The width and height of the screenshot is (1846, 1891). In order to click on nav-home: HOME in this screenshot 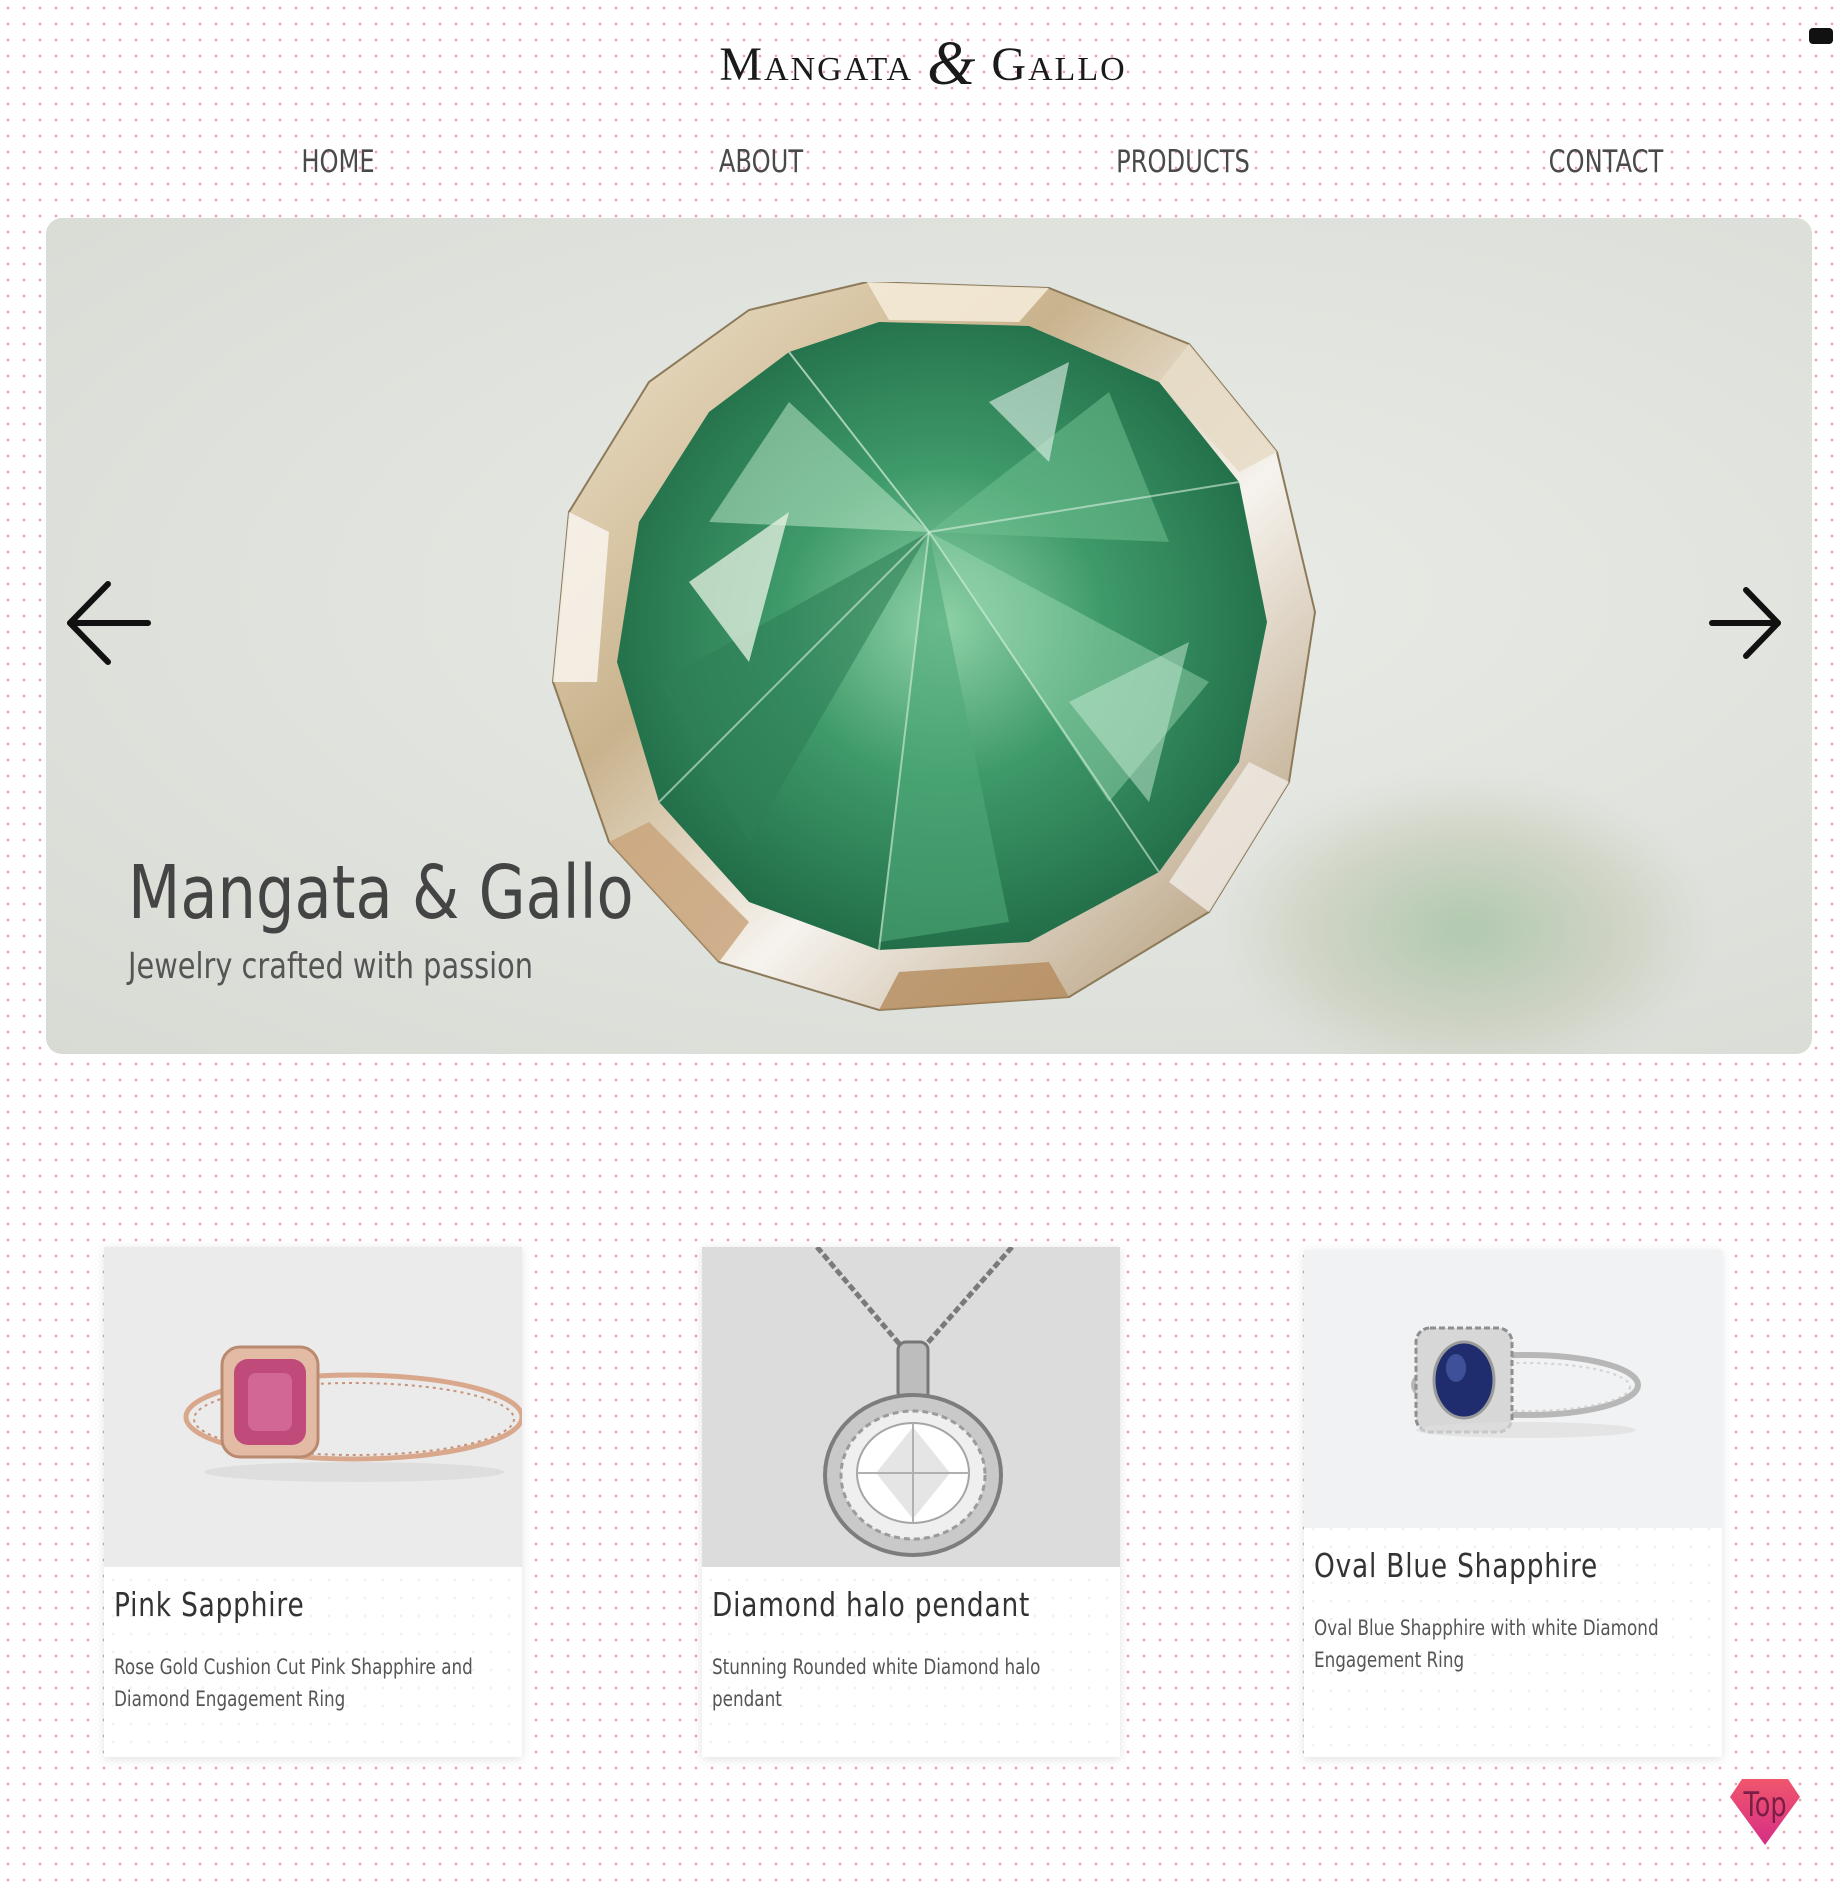, I will do `click(337, 162)`.